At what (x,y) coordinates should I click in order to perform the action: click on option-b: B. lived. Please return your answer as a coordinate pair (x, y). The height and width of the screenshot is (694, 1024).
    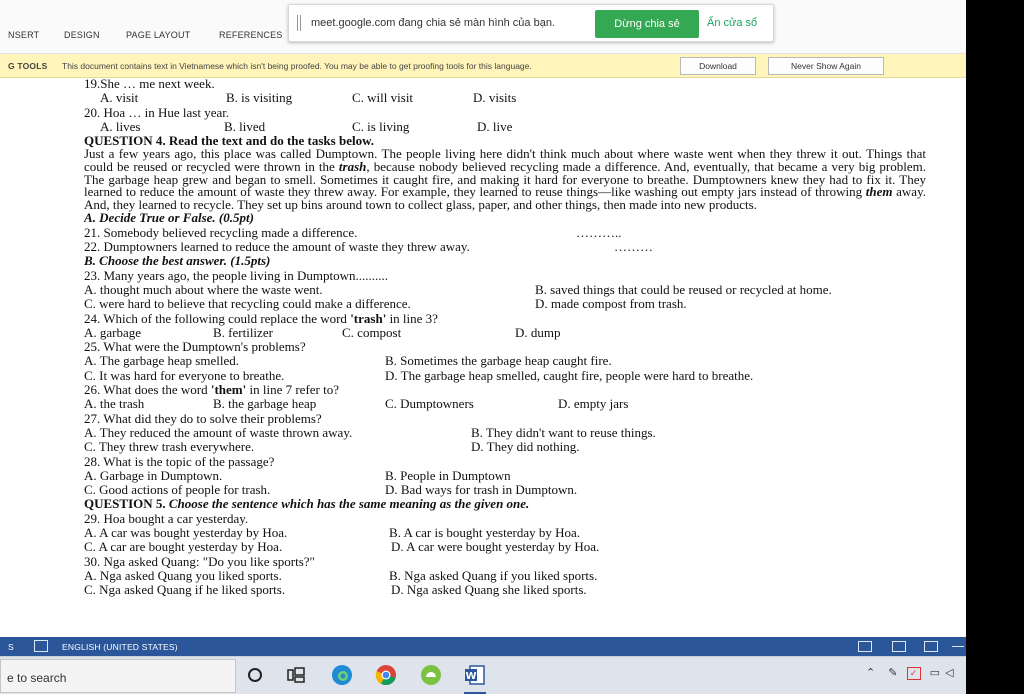
    Looking at the image, I should click on (245, 126).